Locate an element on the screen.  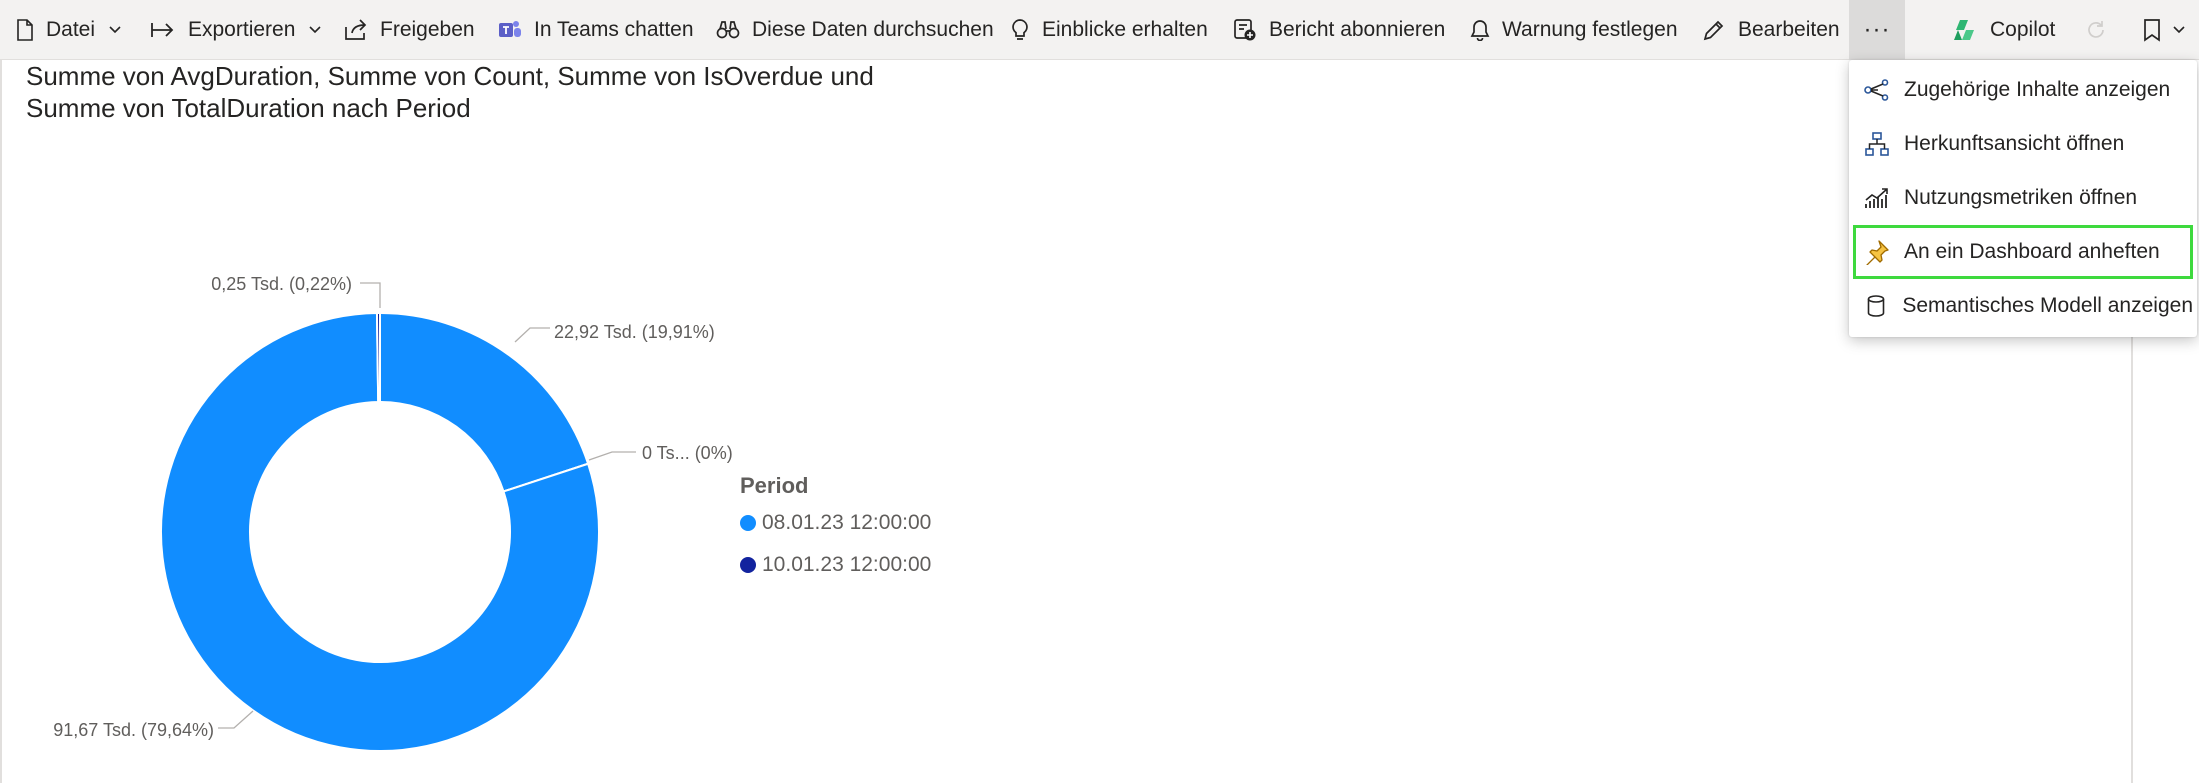
copilot-label: Copilot is located at coordinates (2023, 29).